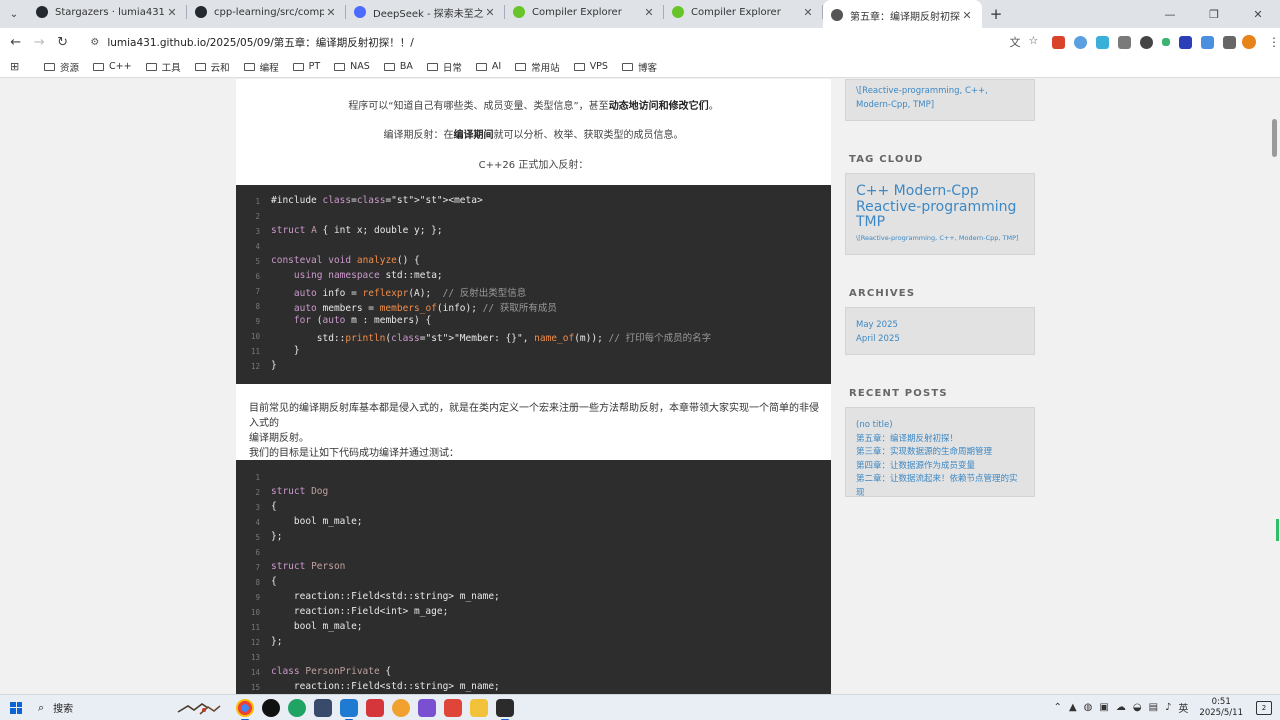 Image resolution: width=1280 pixels, height=720 pixels. I want to click on bookmark-folder-13: 博客, so click(639, 67).